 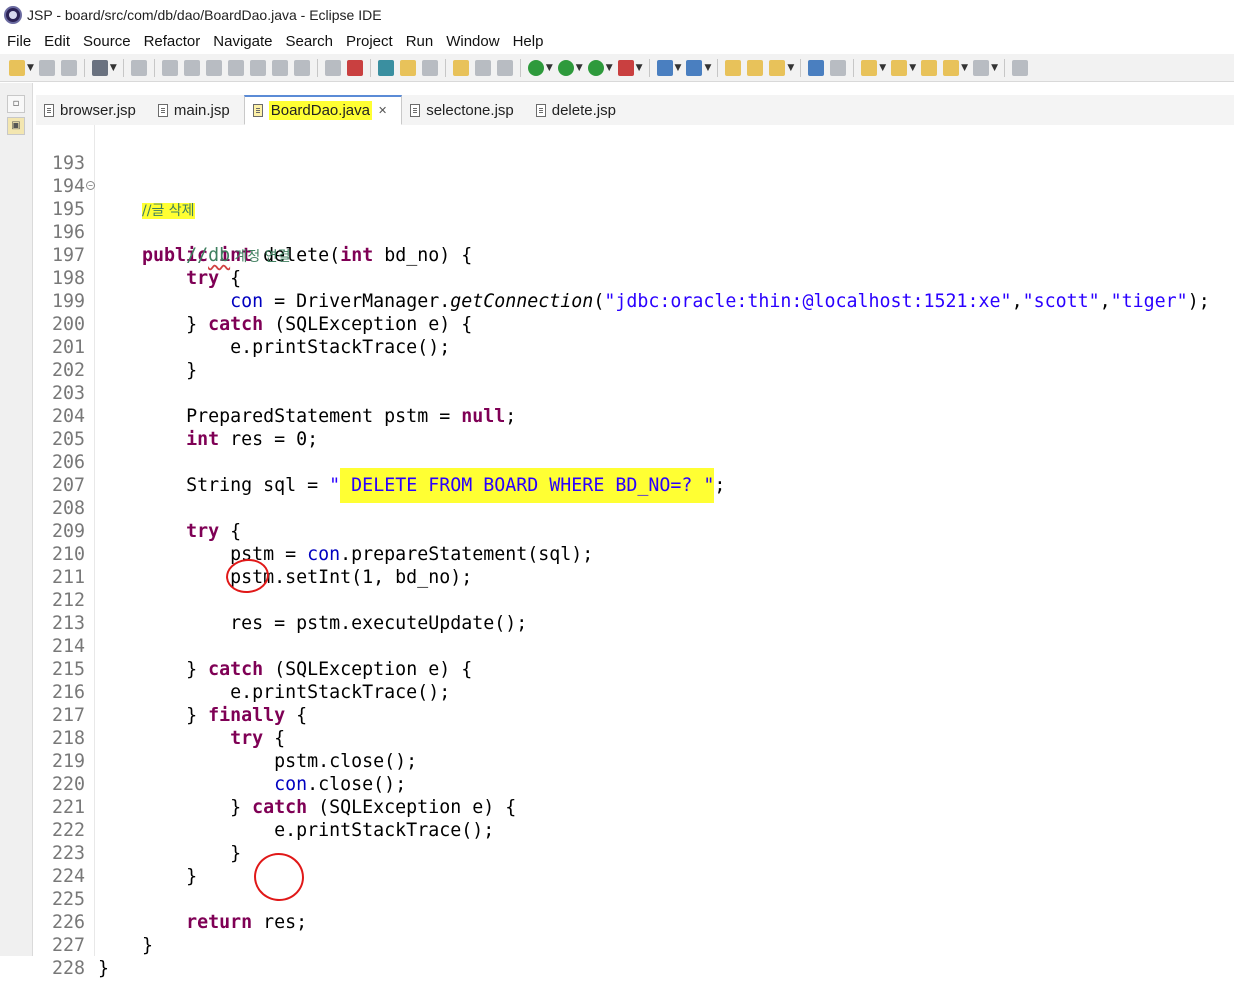 I want to click on tab-selectone-jsp: selectone.jsp, so click(x=465, y=110).